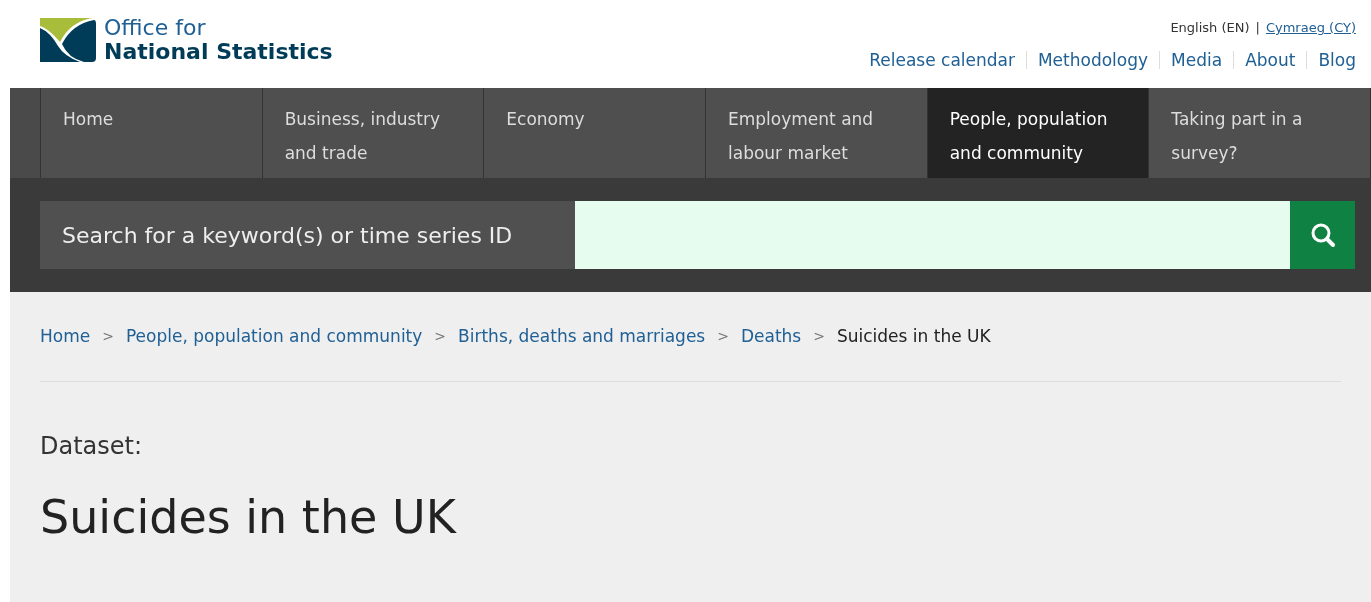  I want to click on breadcrumb-current: Suicides in the UK, so click(913, 336).